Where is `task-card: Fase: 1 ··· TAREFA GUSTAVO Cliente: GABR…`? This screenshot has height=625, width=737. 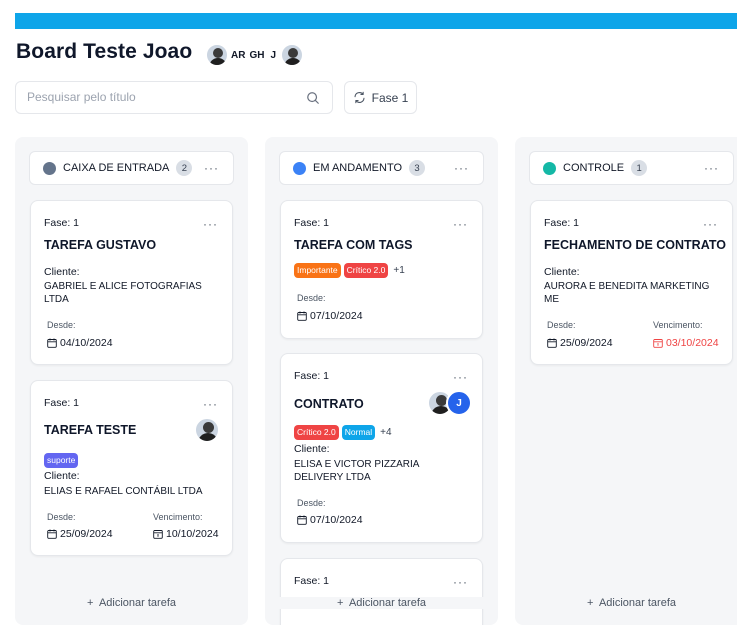
task-card: Fase: 1 ··· TAREFA GUSTAVO Cliente: GABR… is located at coordinates (131, 282).